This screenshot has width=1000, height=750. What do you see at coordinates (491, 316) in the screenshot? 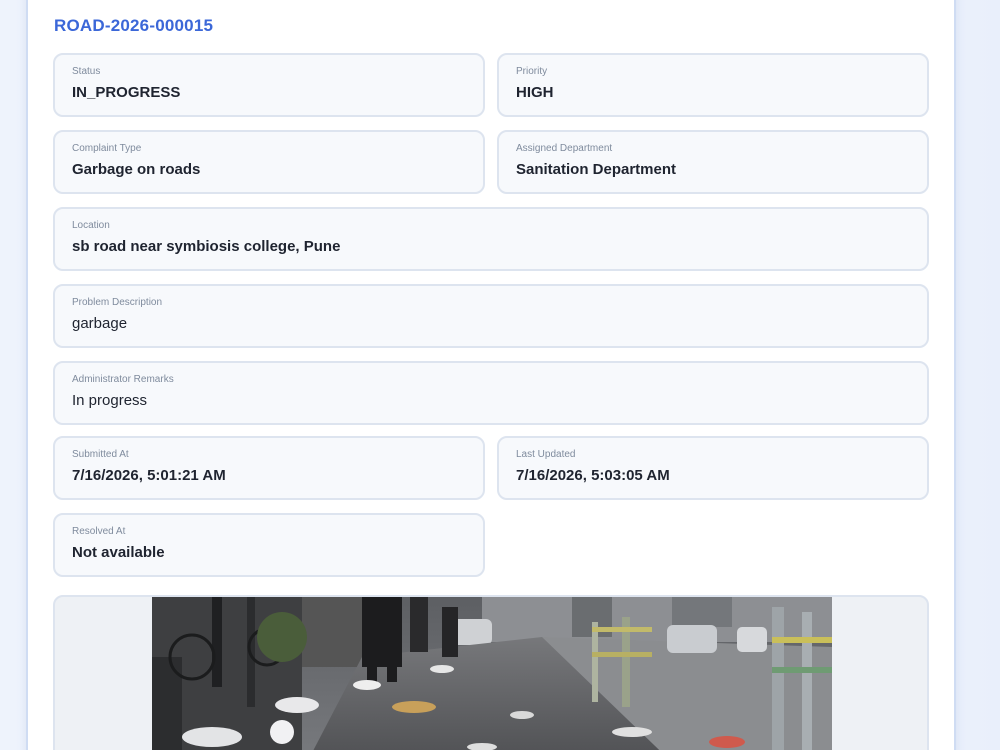
I see `problem-description-field: Problem Description garbage` at bounding box center [491, 316].